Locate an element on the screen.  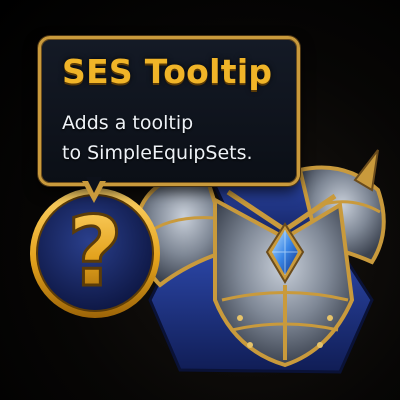
tooltip-description-line: to SimpleEquipSets. is located at coordinates (157, 153).